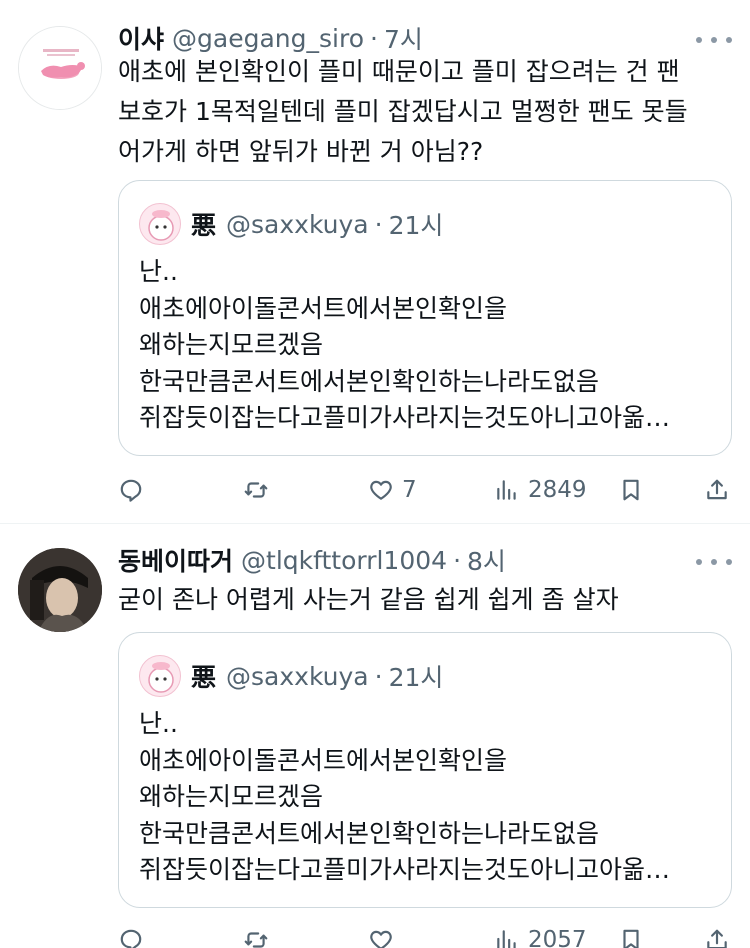 The width and height of the screenshot is (750, 948). I want to click on like-count: 7, so click(409, 490).